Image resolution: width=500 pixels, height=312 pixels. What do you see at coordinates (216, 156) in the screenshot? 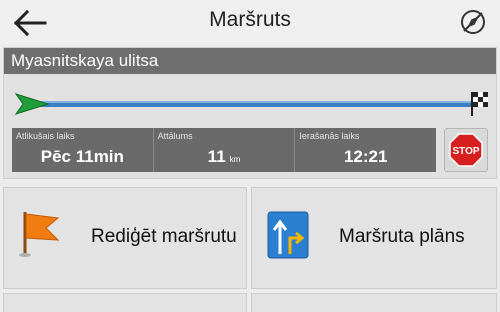
I see `distance-value: 11` at bounding box center [216, 156].